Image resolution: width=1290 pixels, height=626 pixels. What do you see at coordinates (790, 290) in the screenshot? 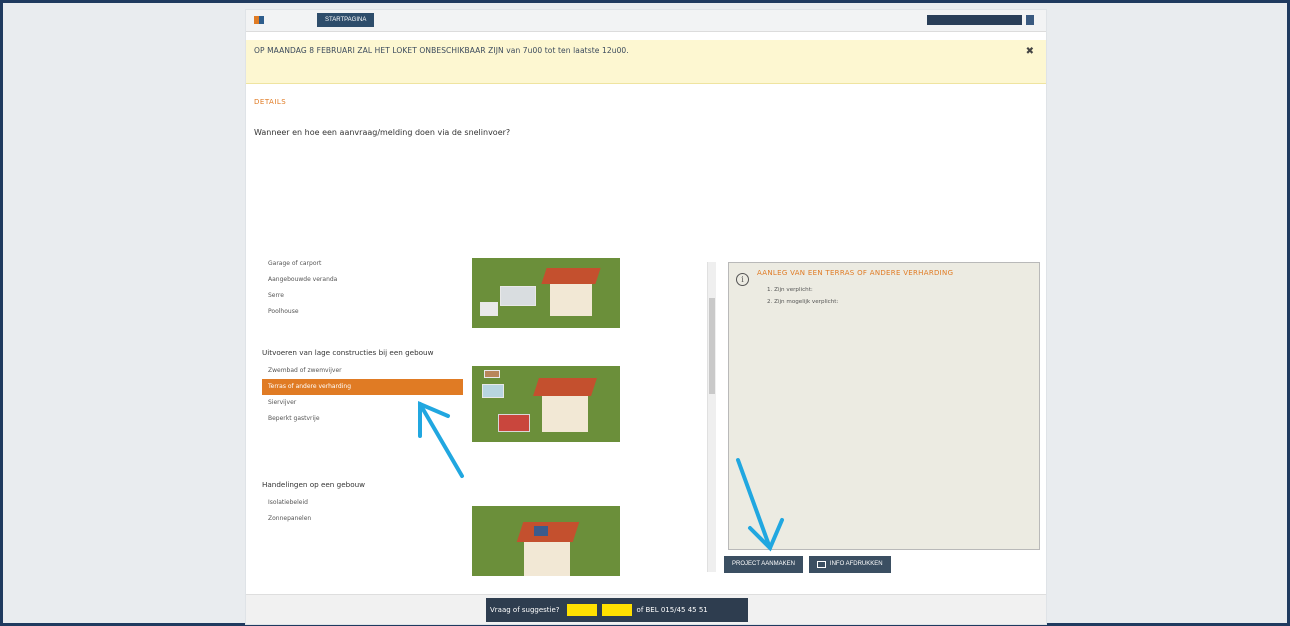
I see `list-heading: 1. Zijn verplicht:` at bounding box center [790, 290].